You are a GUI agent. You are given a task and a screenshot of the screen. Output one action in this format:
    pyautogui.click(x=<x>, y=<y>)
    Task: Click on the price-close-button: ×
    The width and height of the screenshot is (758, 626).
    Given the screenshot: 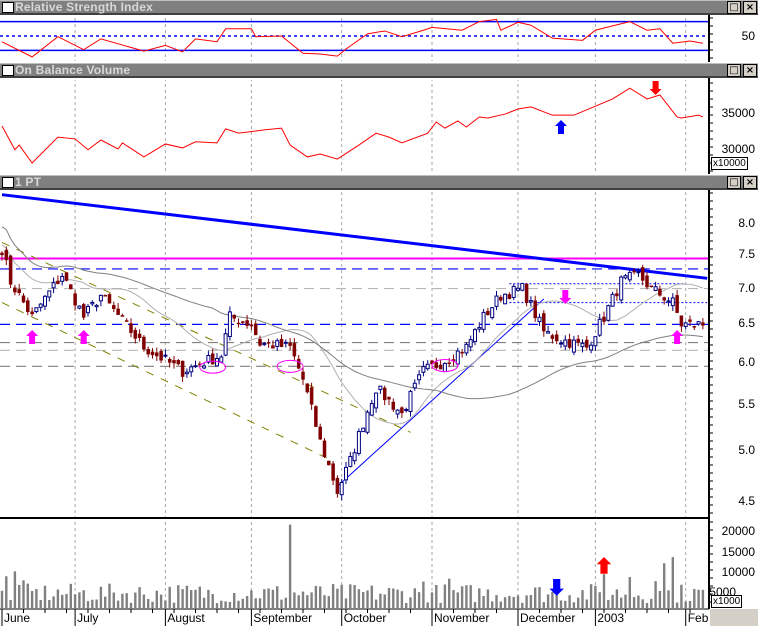 What is the action you would take?
    pyautogui.click(x=750, y=182)
    